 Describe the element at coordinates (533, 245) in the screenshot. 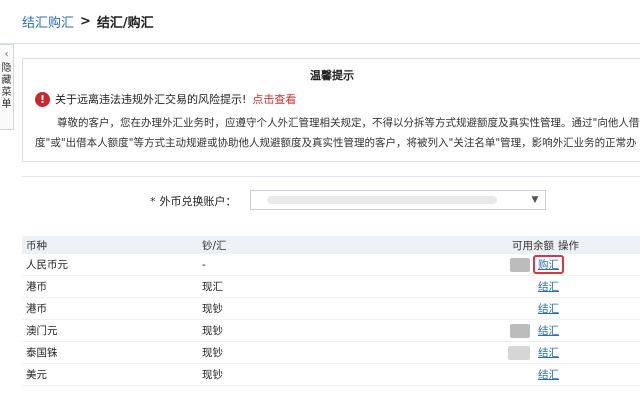

I see `header-balance: 可用余额` at that location.